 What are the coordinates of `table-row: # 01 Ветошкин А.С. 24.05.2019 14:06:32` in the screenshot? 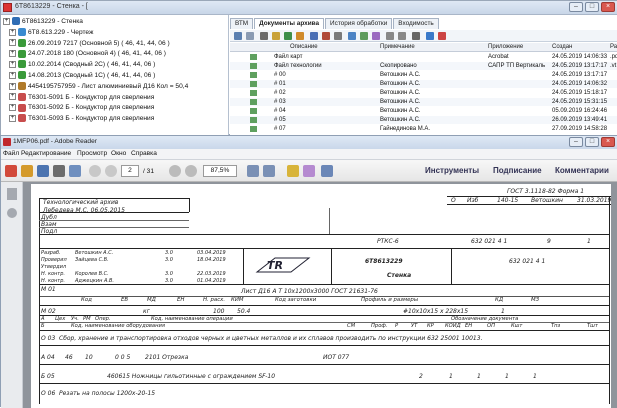 It's located at (423, 84).